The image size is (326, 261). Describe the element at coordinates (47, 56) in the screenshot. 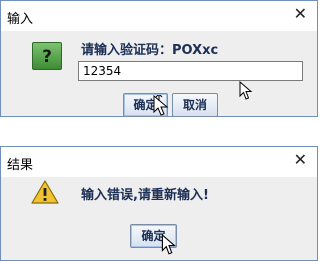

I see `question-icon: ?` at that location.